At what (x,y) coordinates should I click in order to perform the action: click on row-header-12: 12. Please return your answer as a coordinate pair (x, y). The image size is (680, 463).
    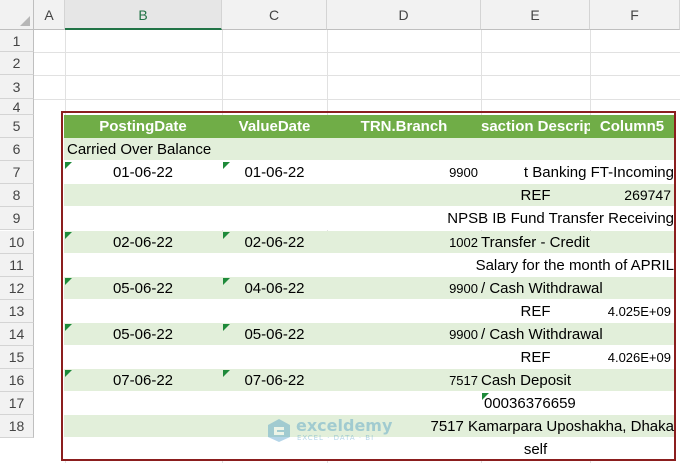
    Looking at the image, I should click on (17, 288).